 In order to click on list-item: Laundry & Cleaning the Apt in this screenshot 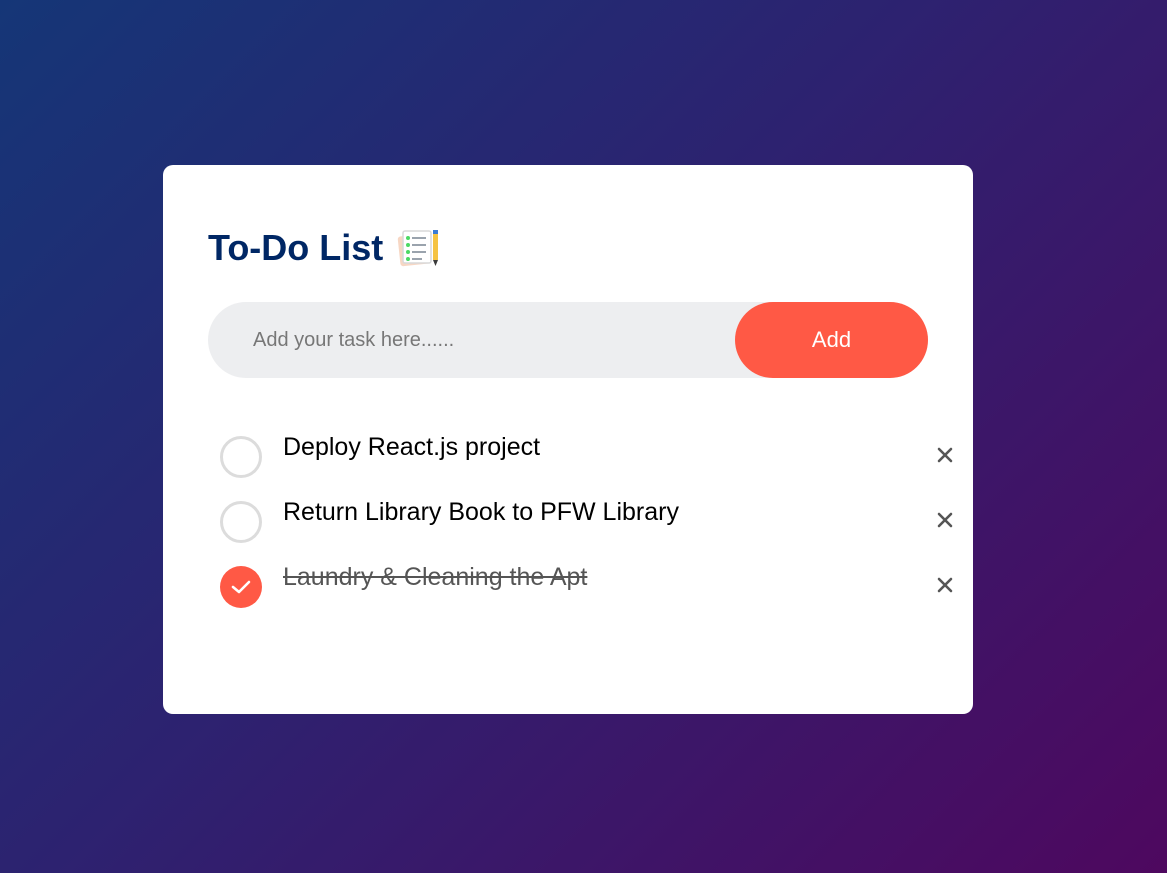, I will do `click(580, 590)`.